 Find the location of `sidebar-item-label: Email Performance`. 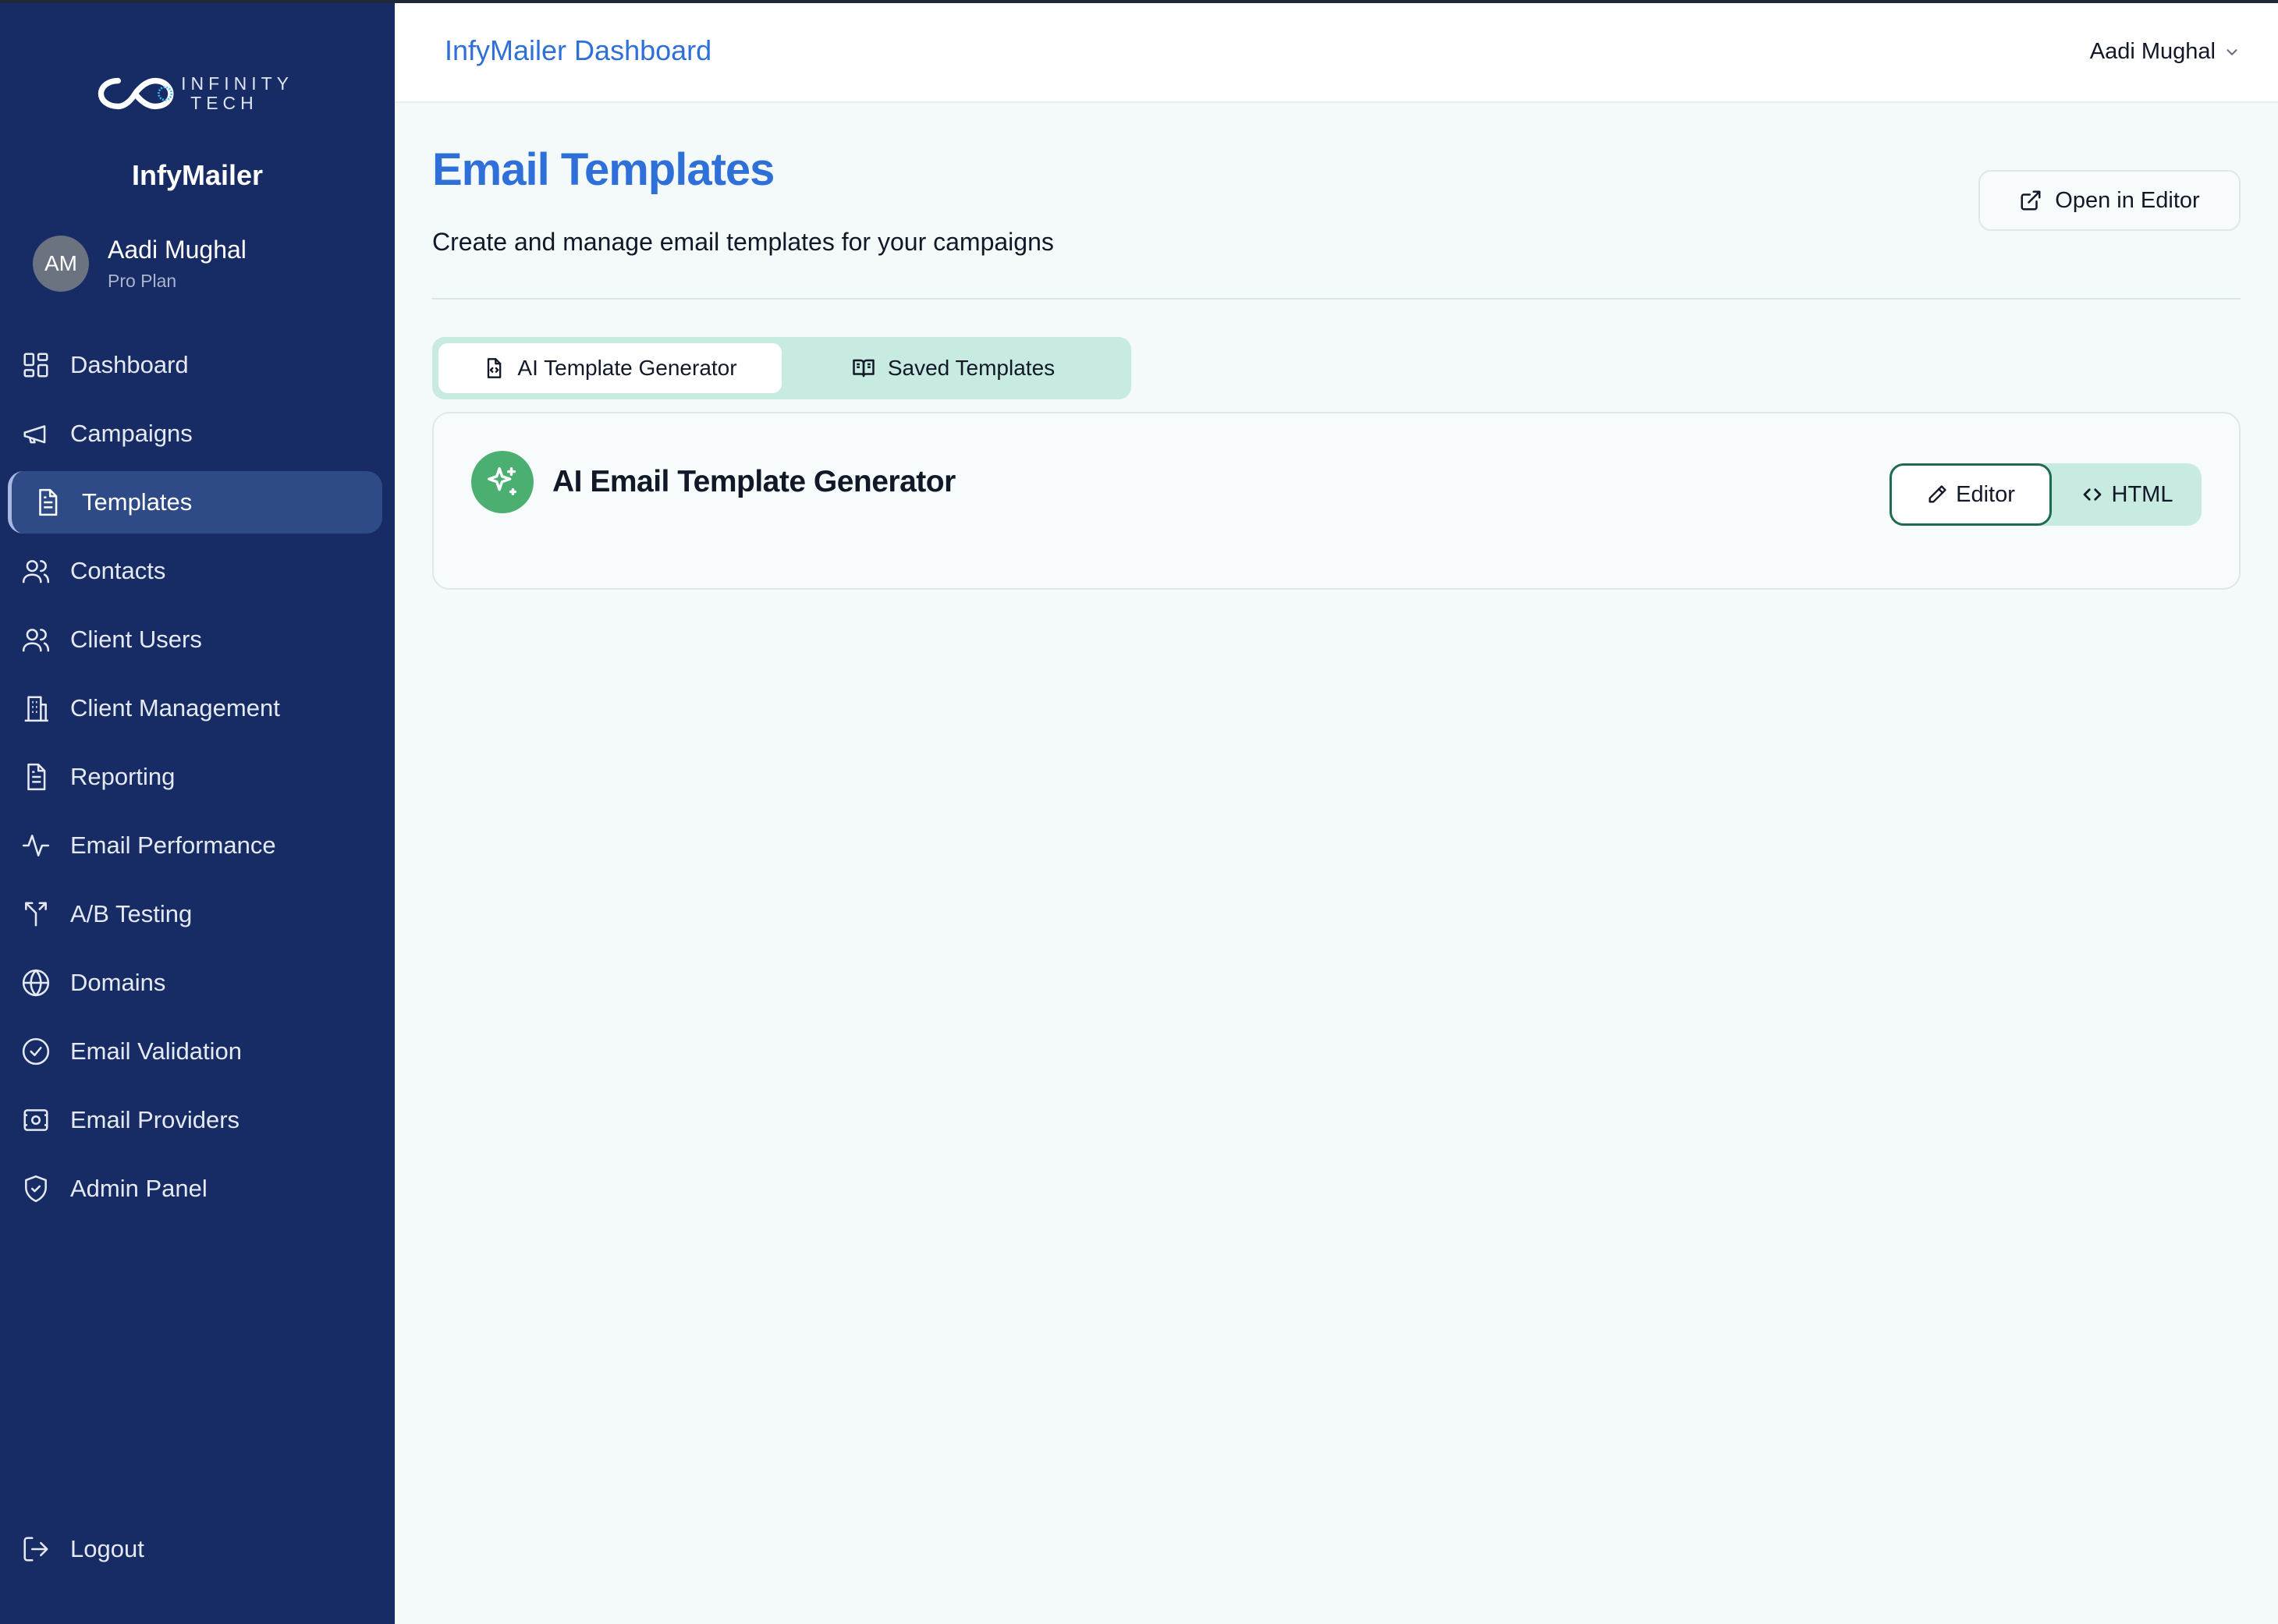

sidebar-item-label: Email Performance is located at coordinates (173, 845).